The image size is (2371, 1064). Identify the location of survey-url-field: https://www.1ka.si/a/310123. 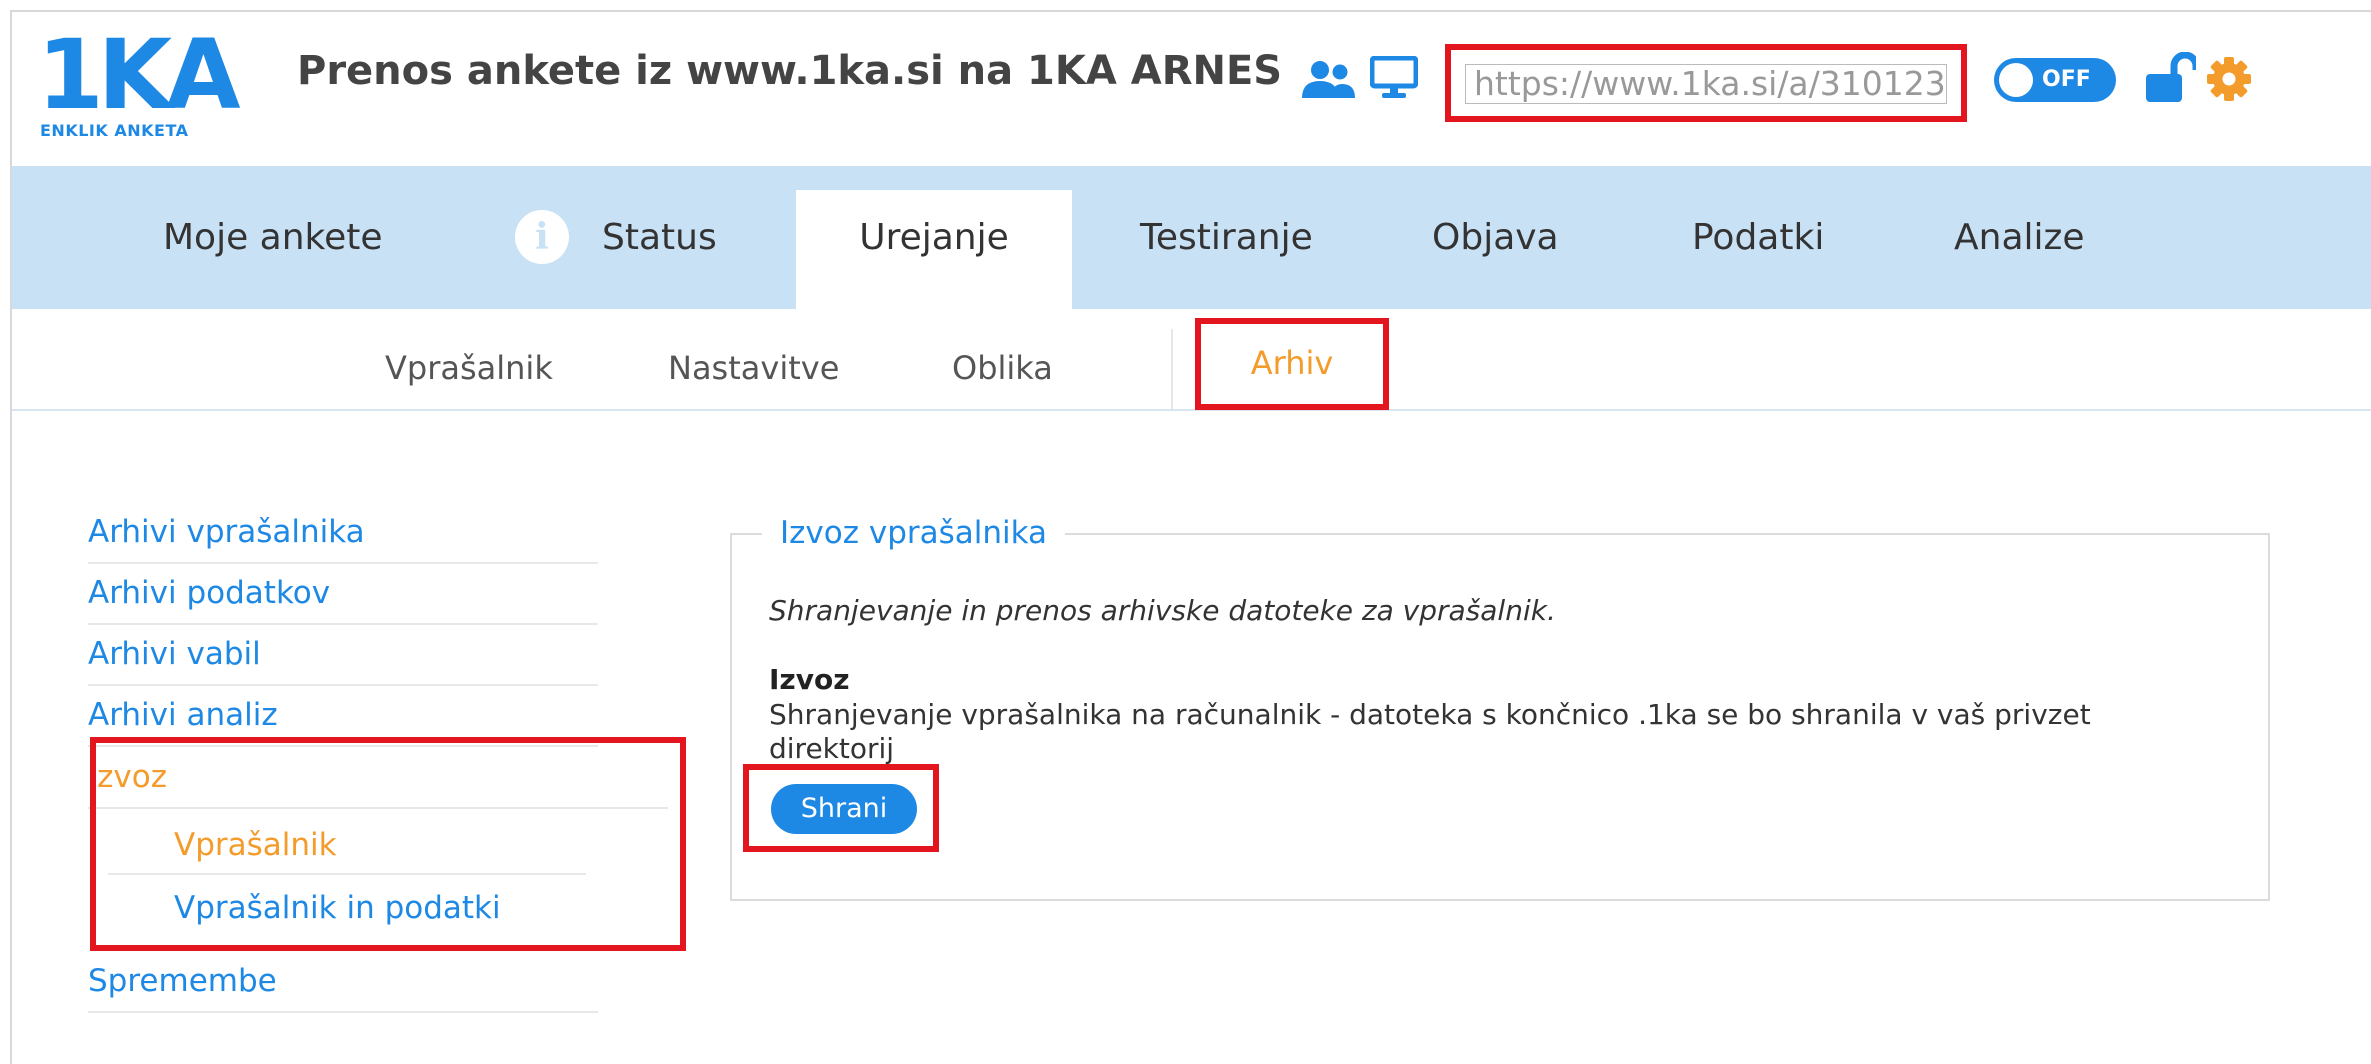
(1706, 84).